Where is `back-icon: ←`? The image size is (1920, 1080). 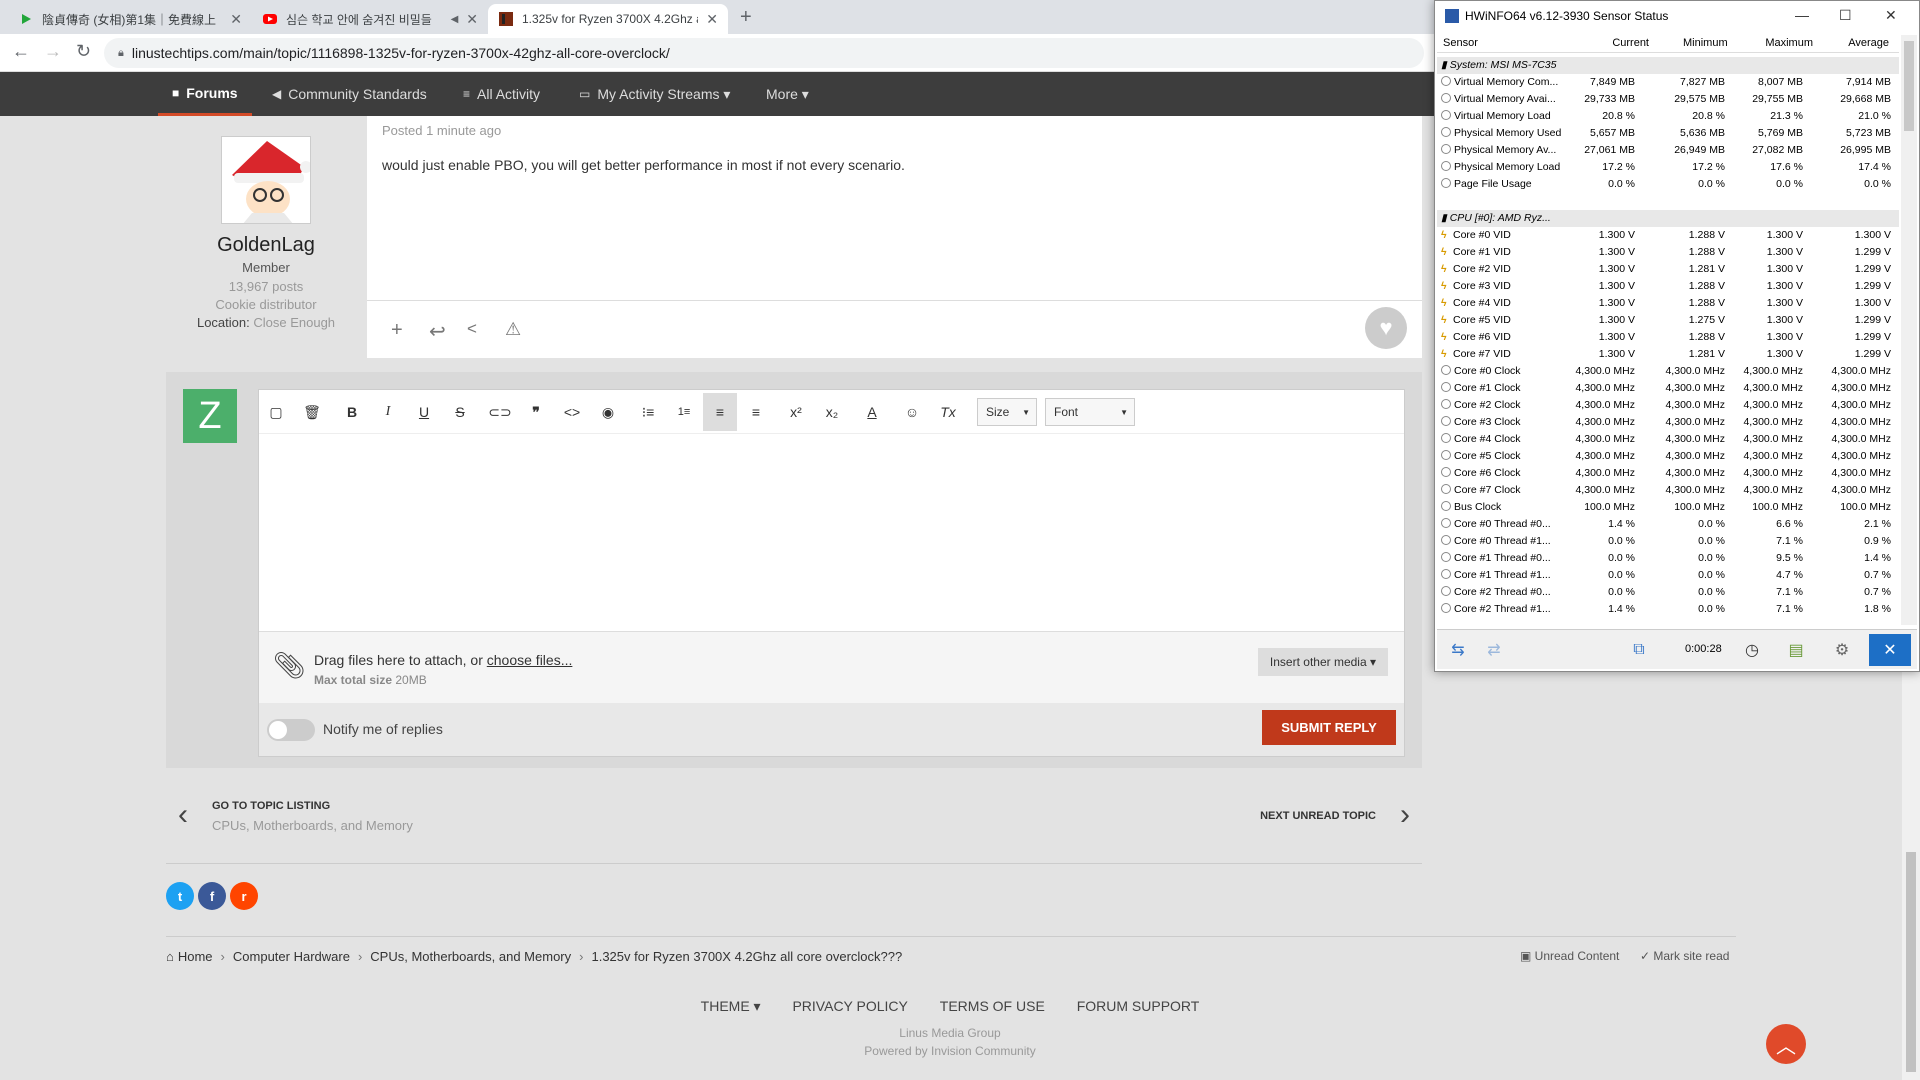
back-icon: ← is located at coordinates (21, 51).